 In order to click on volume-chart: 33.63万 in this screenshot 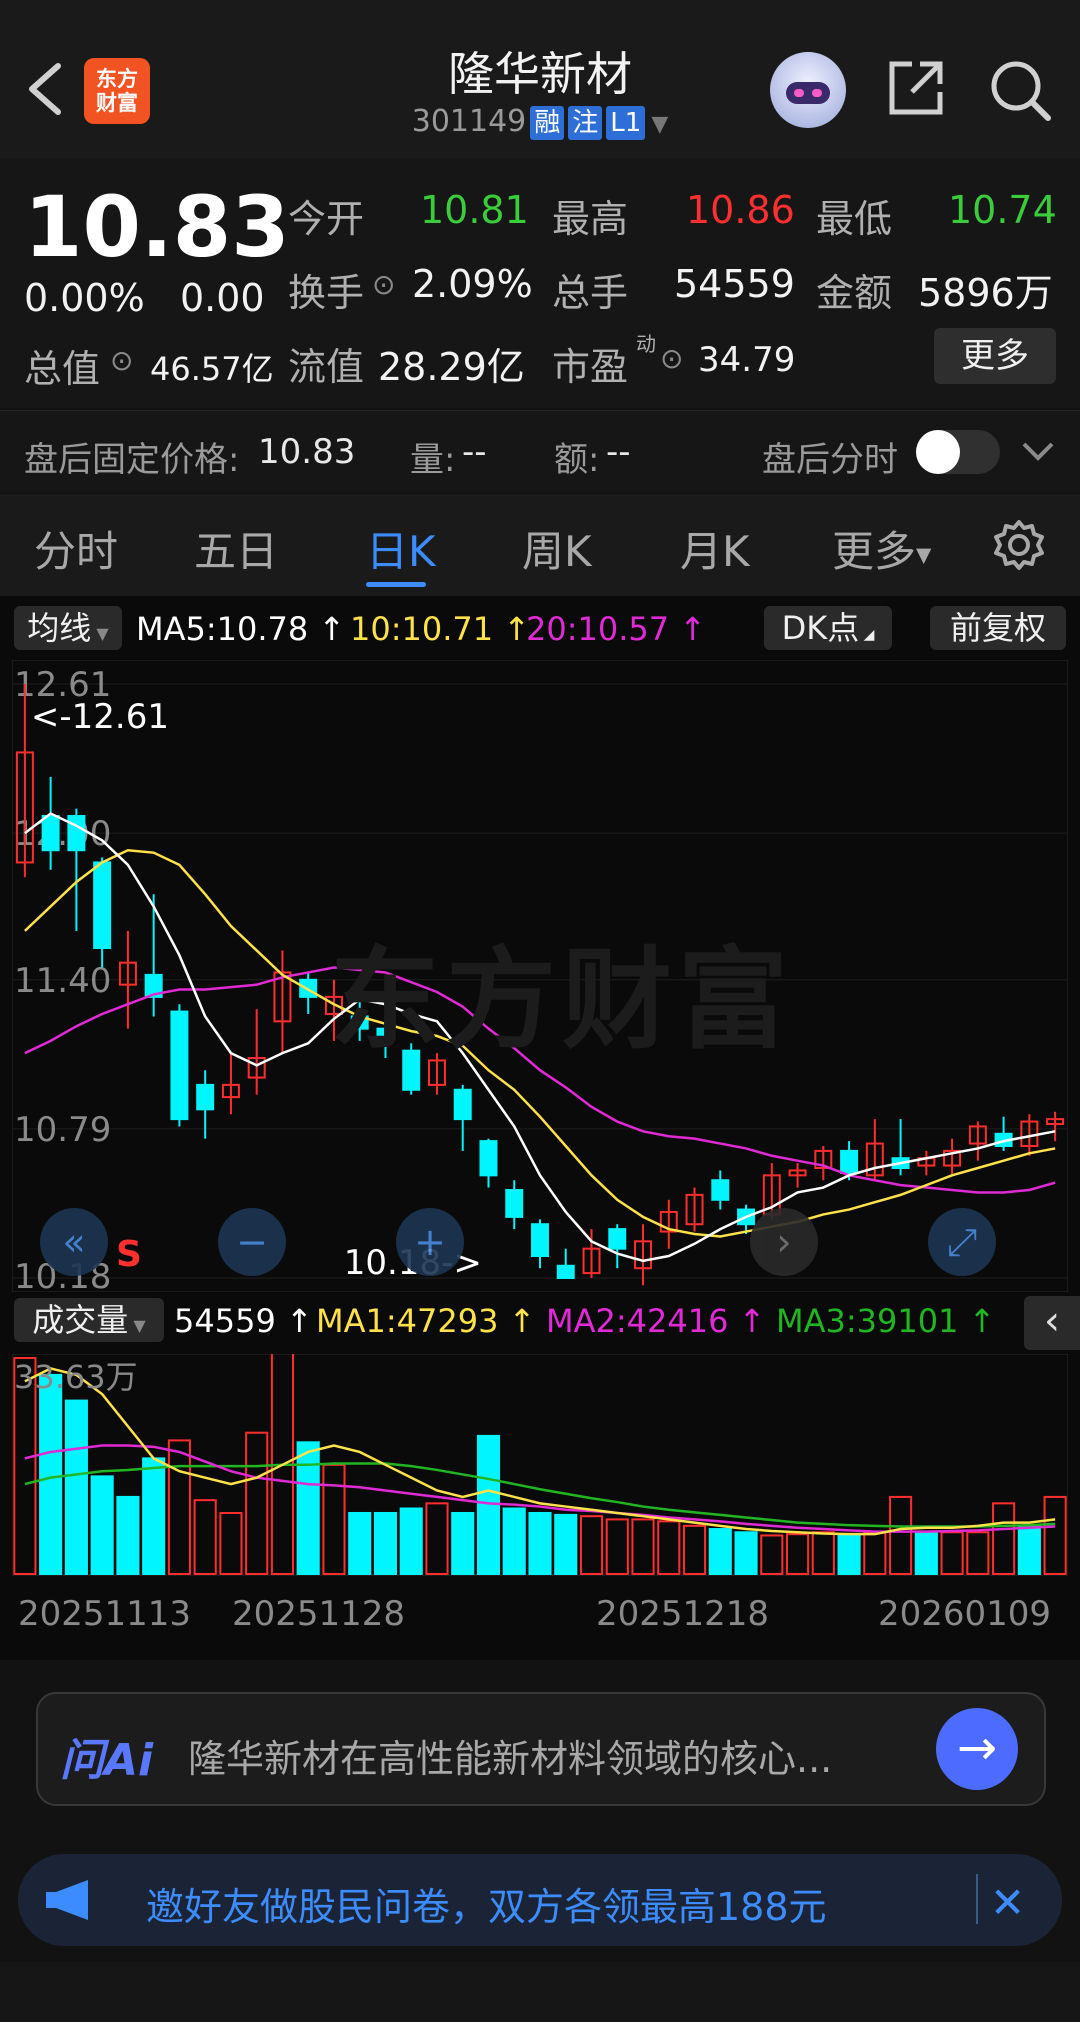, I will do `click(540, 1465)`.